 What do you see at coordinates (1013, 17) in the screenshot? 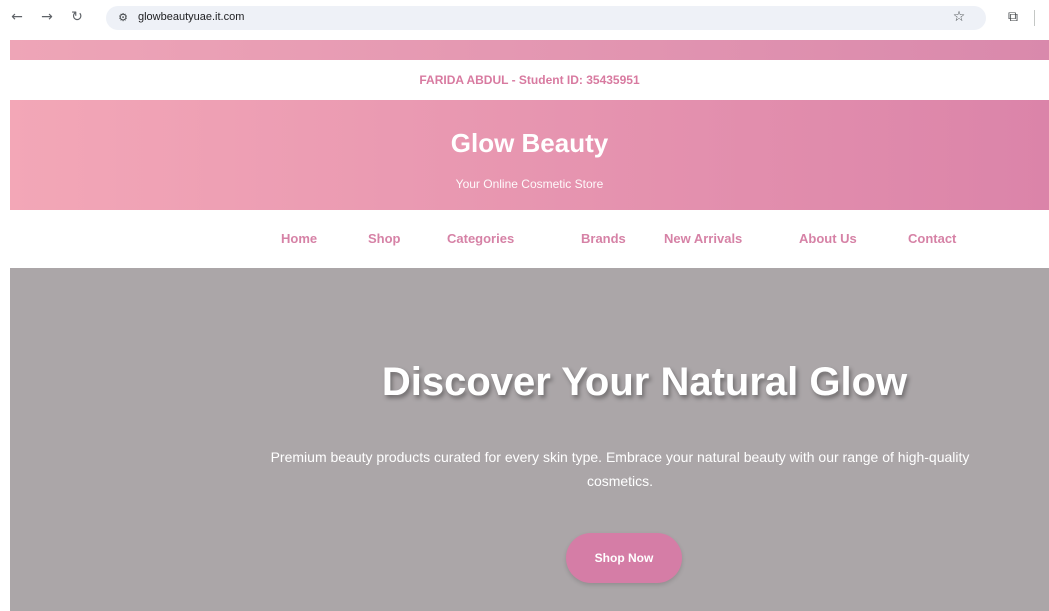
I see `puzzle-icon: ⧉` at bounding box center [1013, 17].